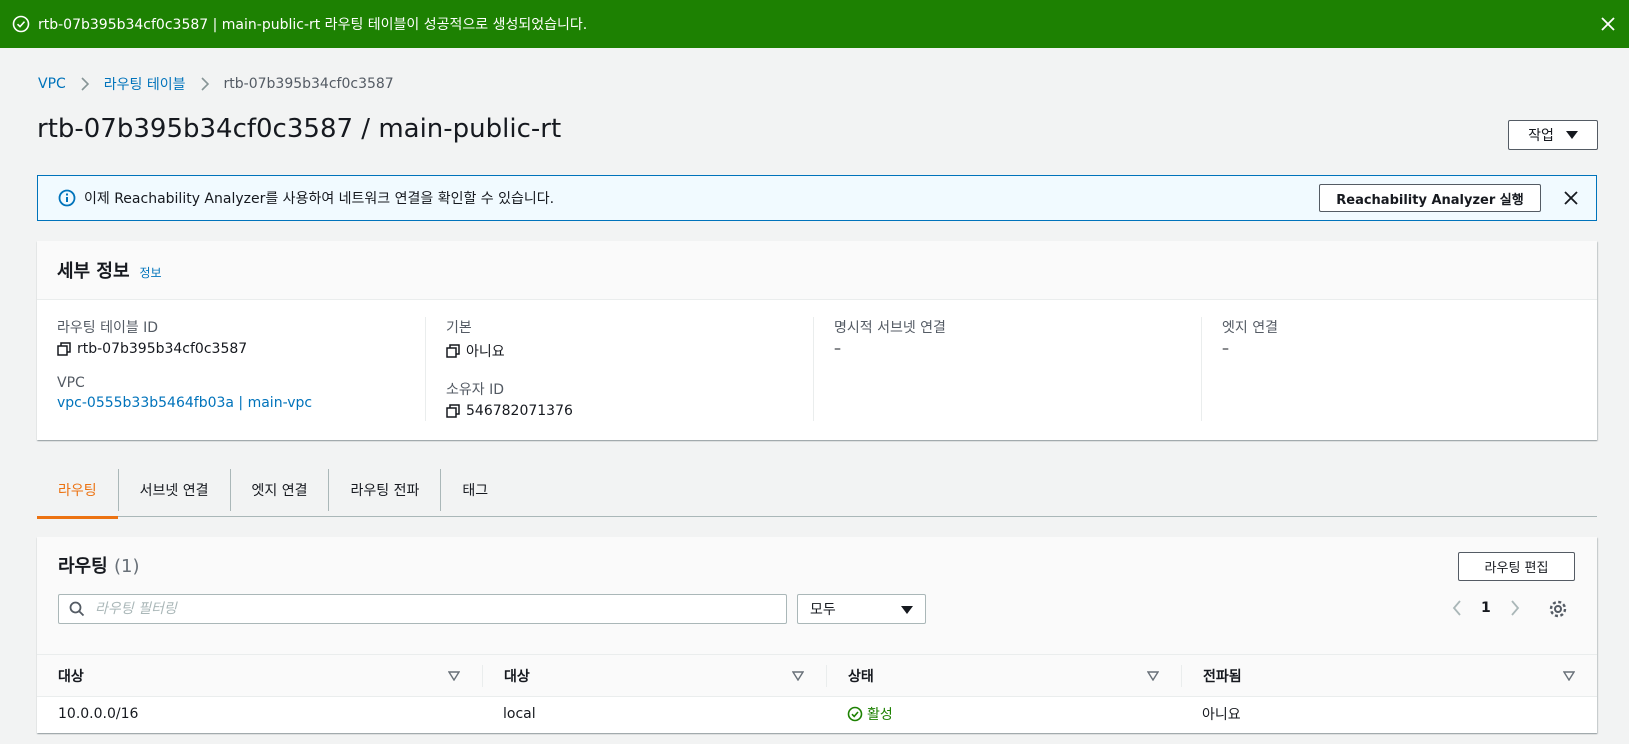  Describe the element at coordinates (77, 609) in the screenshot. I see `search-icon` at that location.